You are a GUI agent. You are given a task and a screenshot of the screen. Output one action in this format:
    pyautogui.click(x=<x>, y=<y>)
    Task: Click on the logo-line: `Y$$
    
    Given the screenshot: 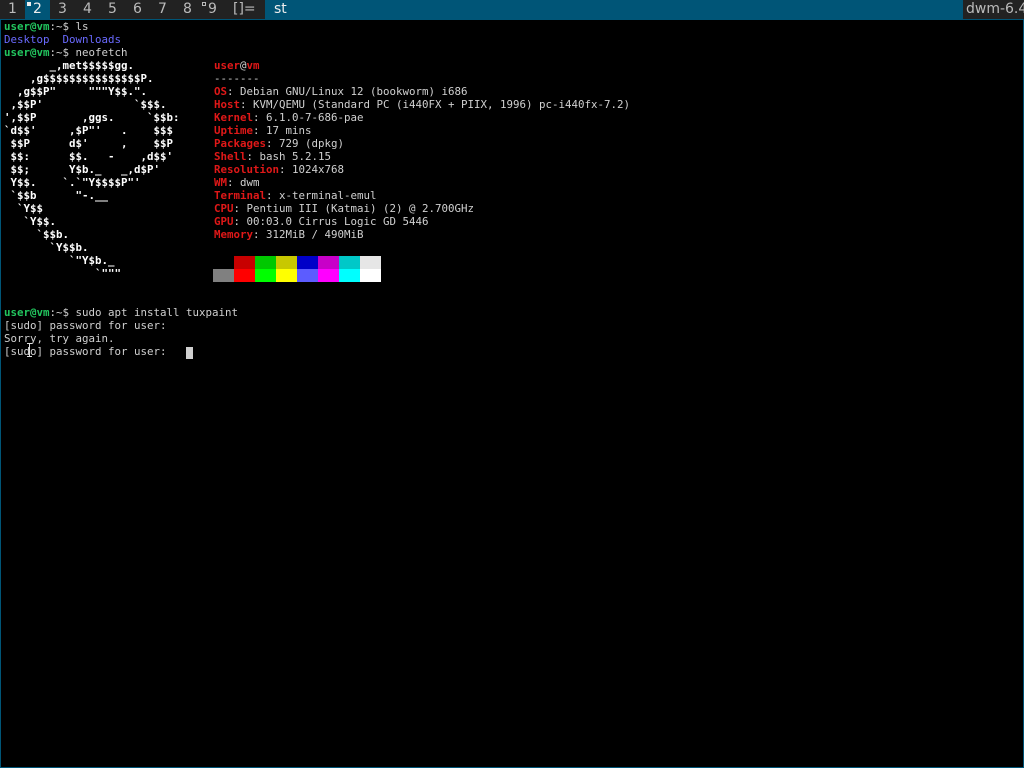 What is the action you would take?
    pyautogui.click(x=24, y=208)
    